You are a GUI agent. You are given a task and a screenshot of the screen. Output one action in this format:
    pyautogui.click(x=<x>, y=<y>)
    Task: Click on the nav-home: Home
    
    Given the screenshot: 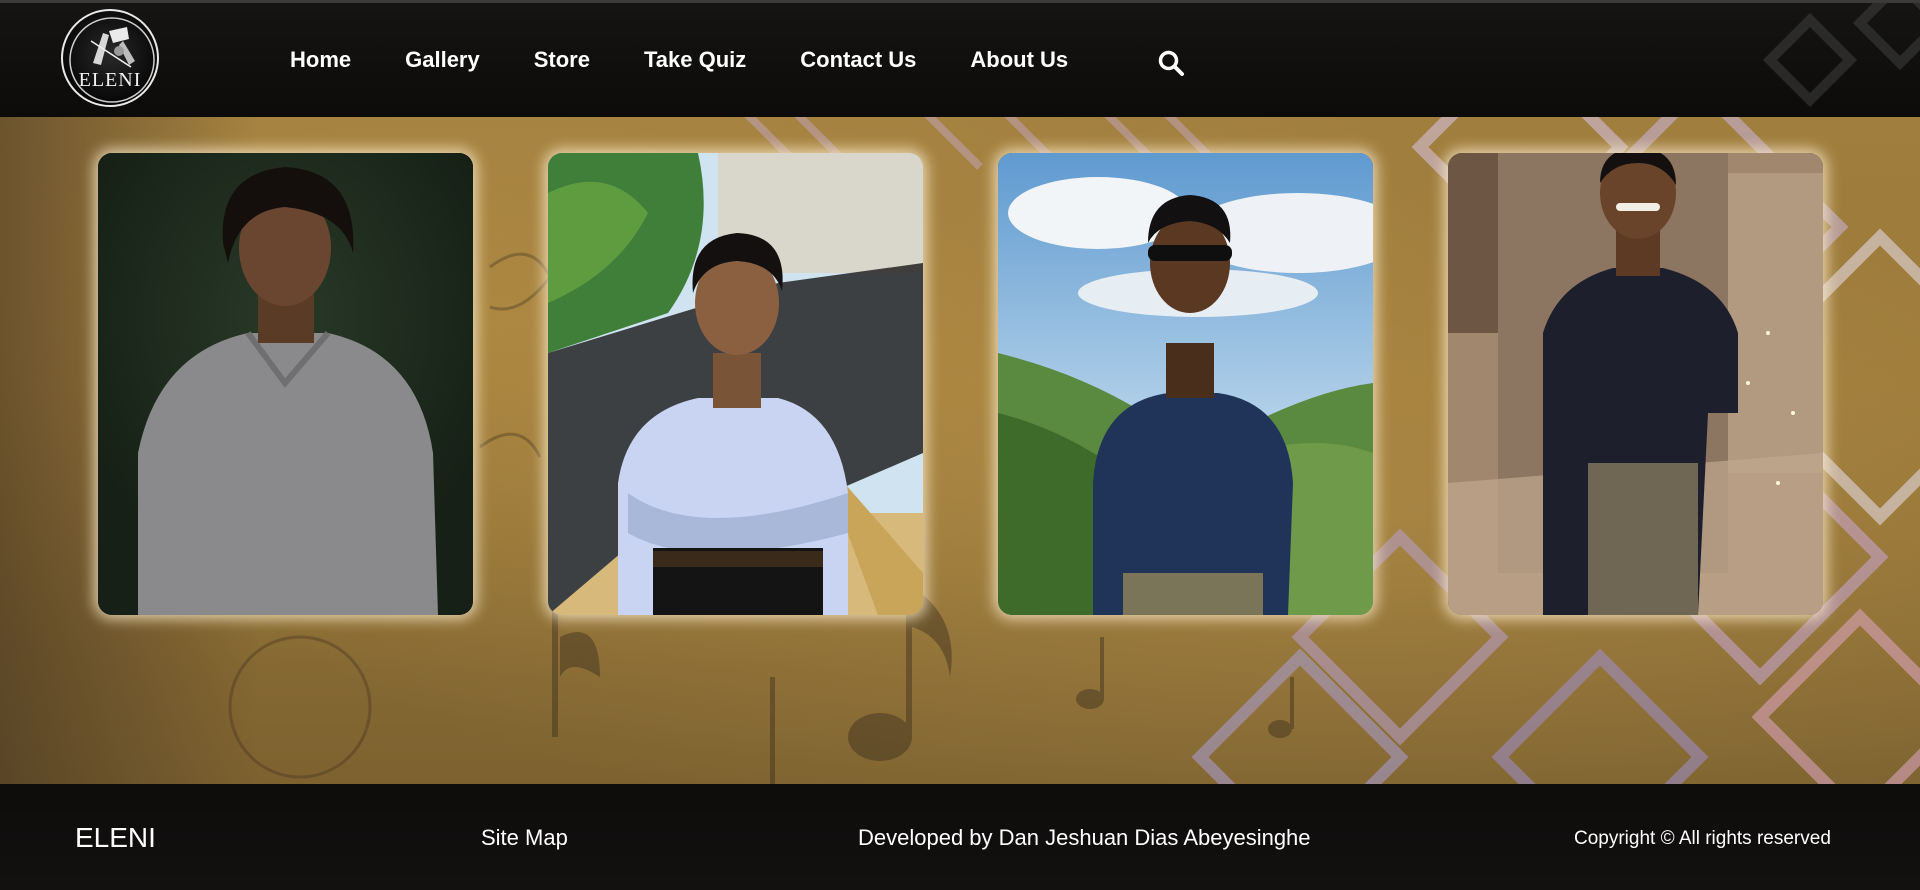 What is the action you would take?
    pyautogui.click(x=320, y=60)
    